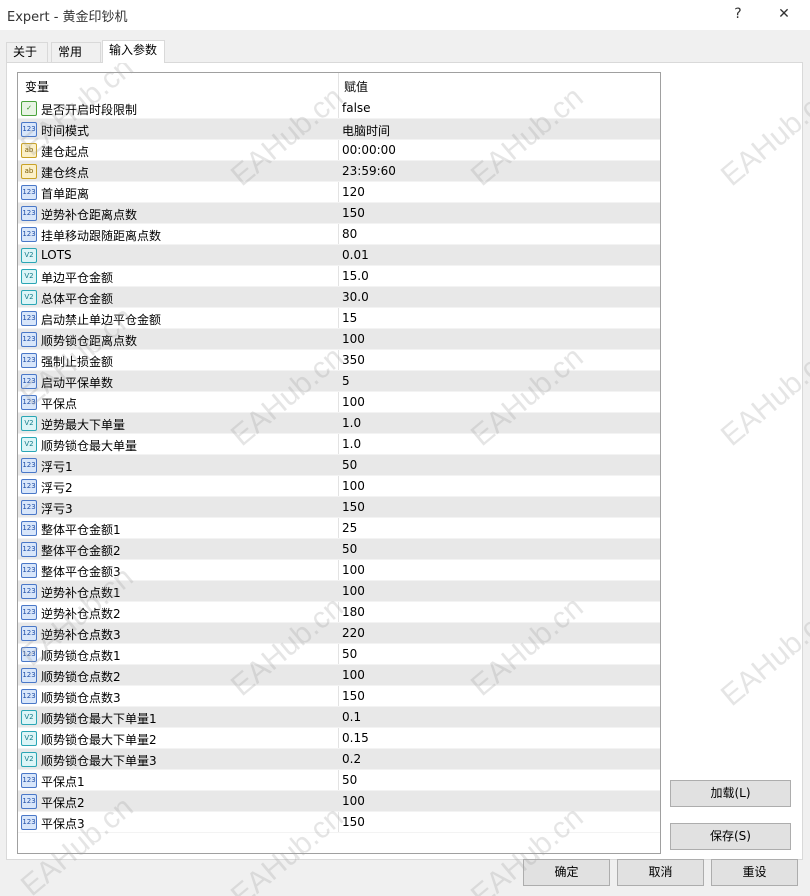 This screenshot has height=896, width=810. I want to click on parameter-value: 15, so click(349, 318).